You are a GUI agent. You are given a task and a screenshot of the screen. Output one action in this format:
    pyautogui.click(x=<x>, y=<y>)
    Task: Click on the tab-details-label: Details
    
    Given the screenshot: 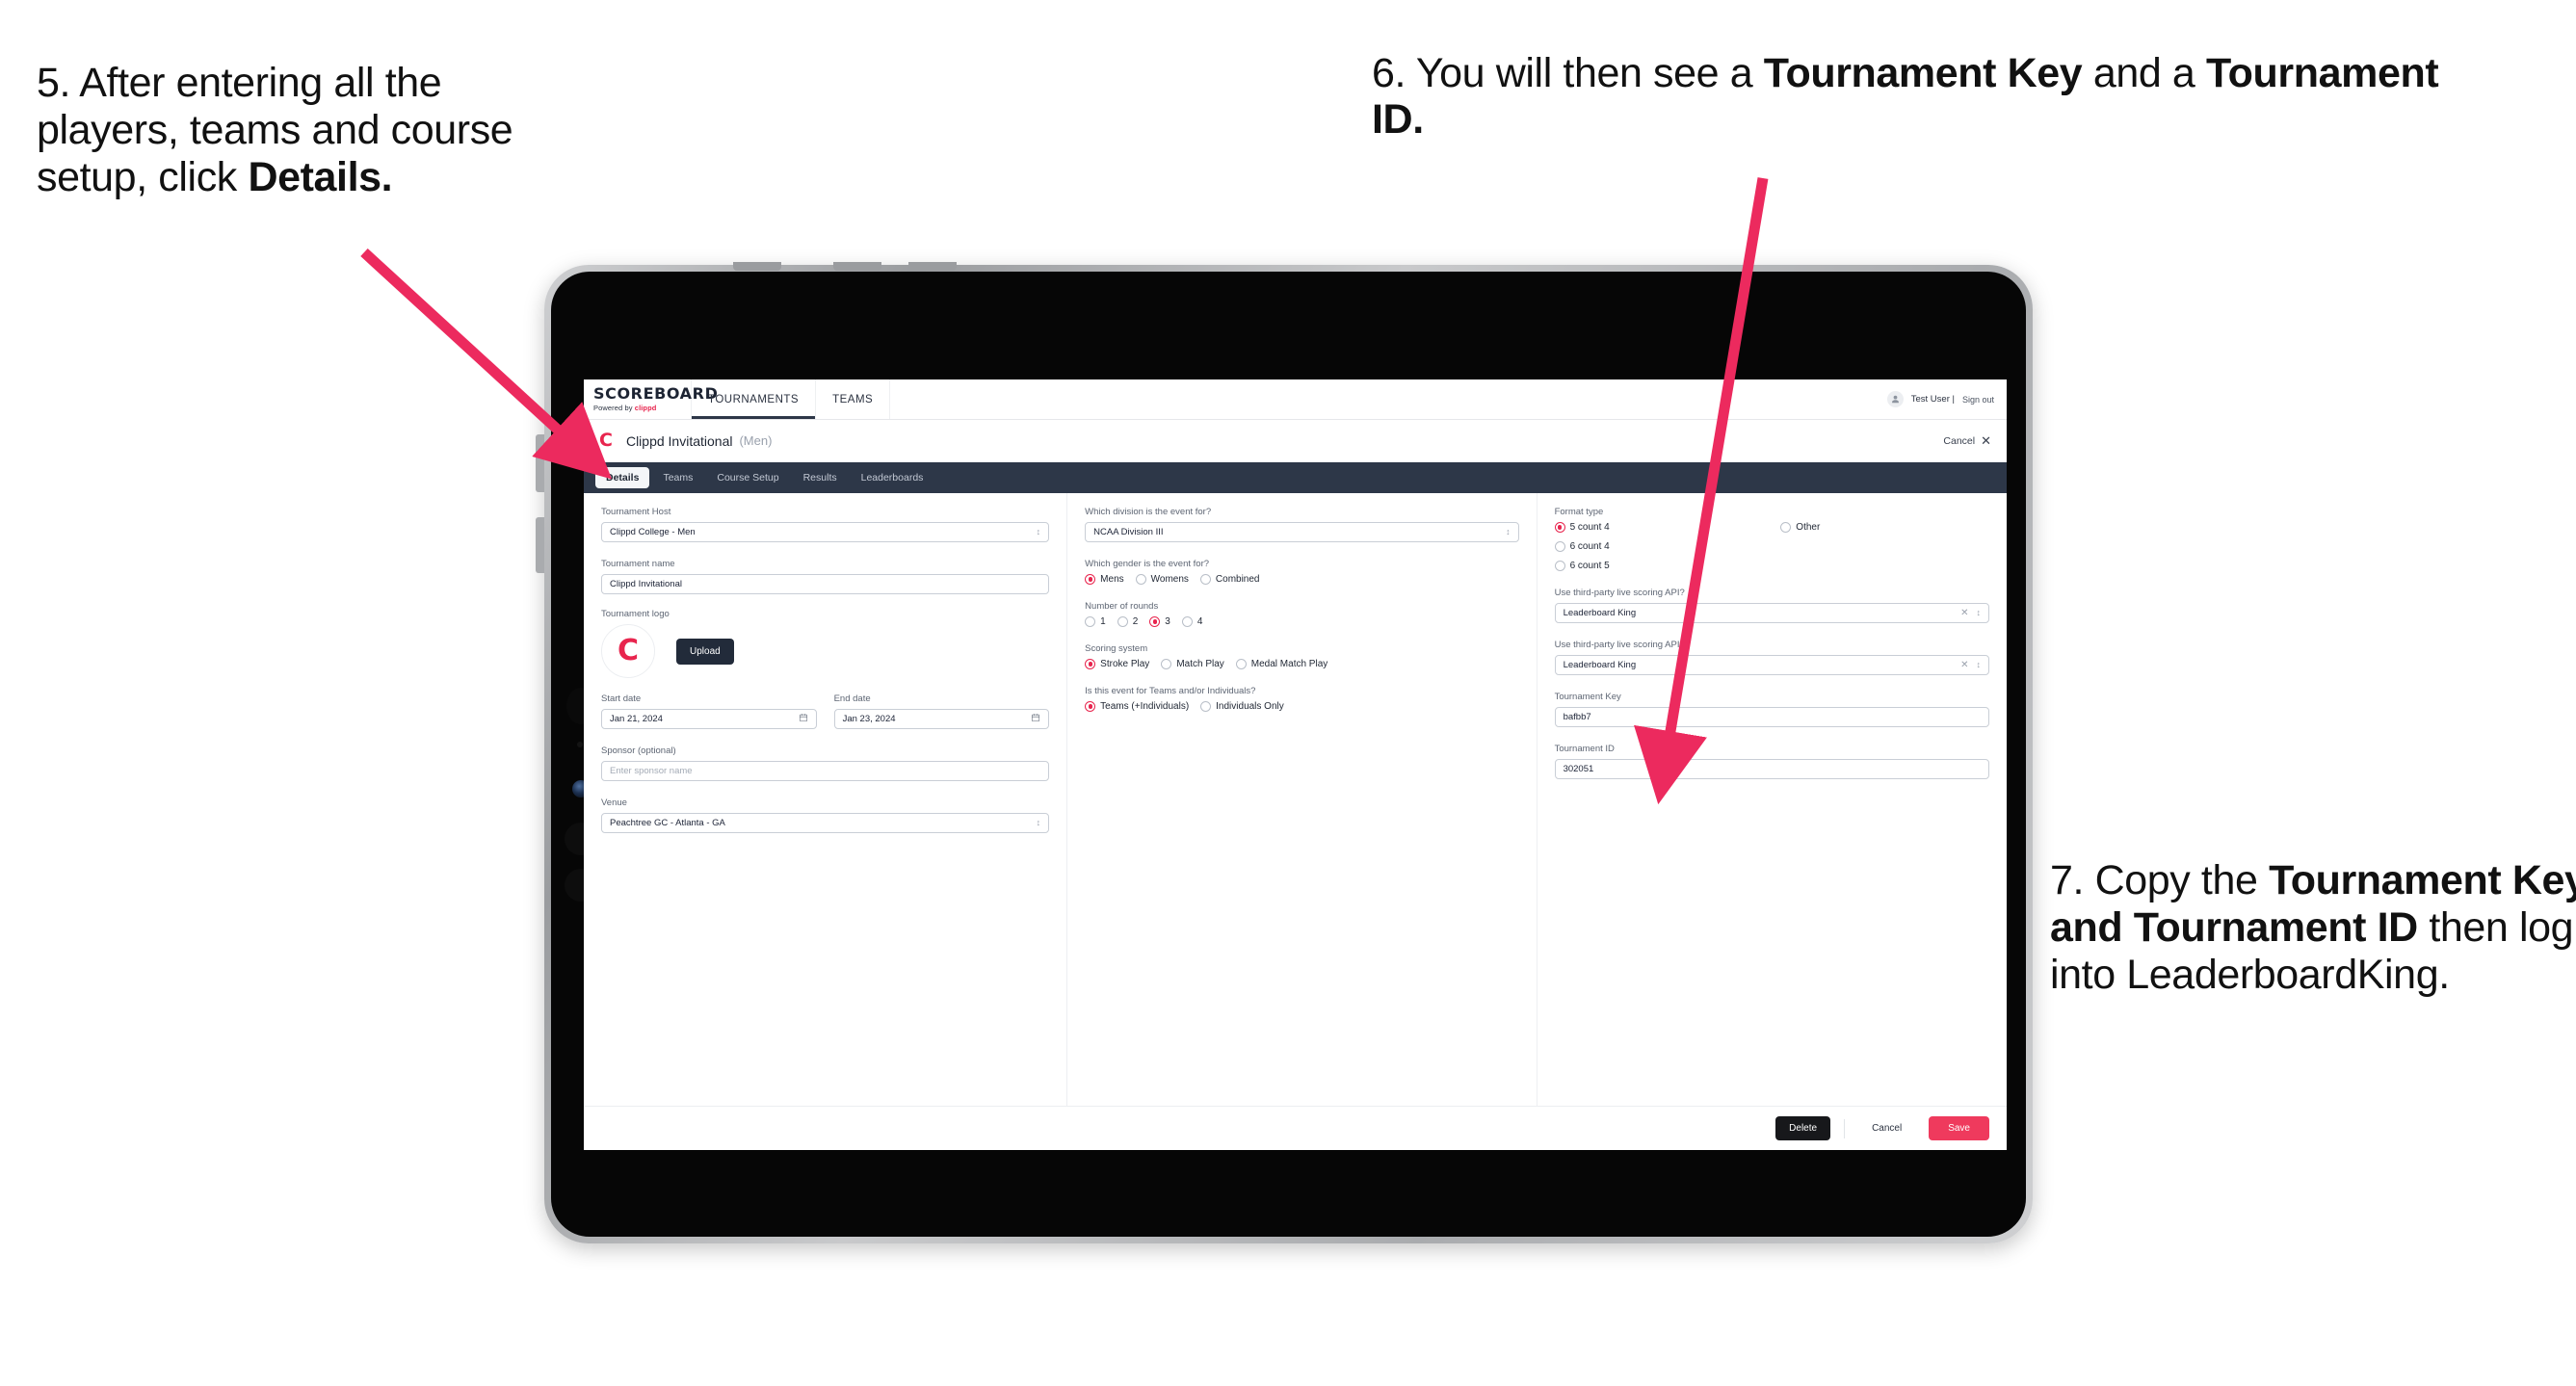 What is the action you would take?
    pyautogui.click(x=623, y=478)
    